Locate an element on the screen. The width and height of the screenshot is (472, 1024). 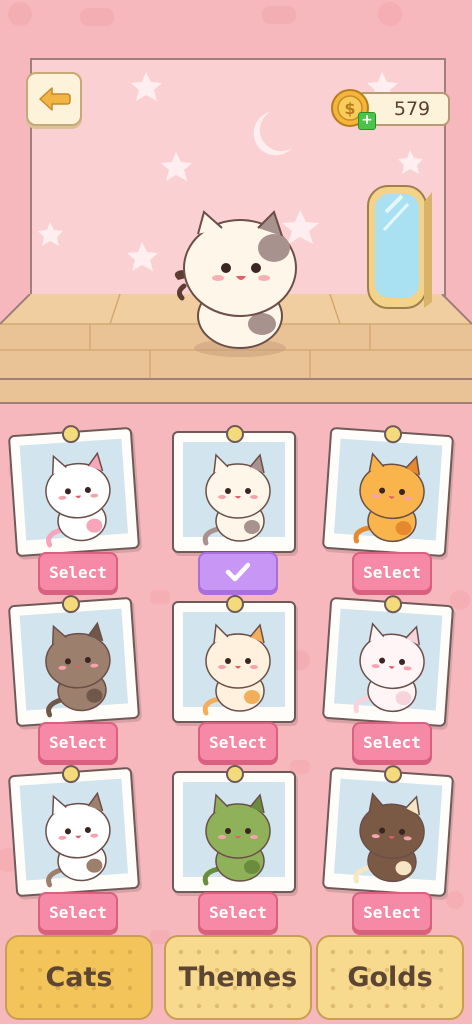
cat-card-brown-cat: Select is located at coordinates (74, 689).